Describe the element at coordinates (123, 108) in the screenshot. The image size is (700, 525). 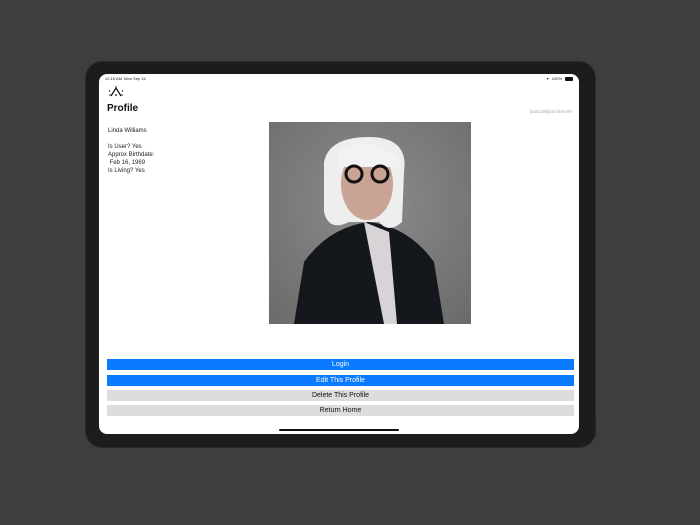
I see `page-title: Profile` at that location.